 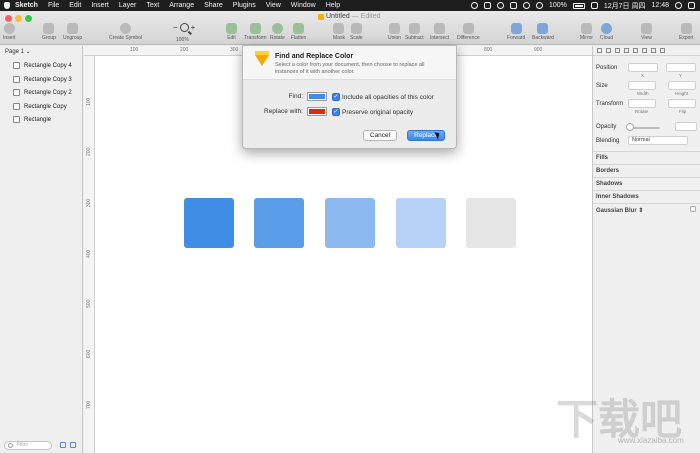 What do you see at coordinates (32, 119) in the screenshot?
I see `layer-item: Rectangle` at bounding box center [32, 119].